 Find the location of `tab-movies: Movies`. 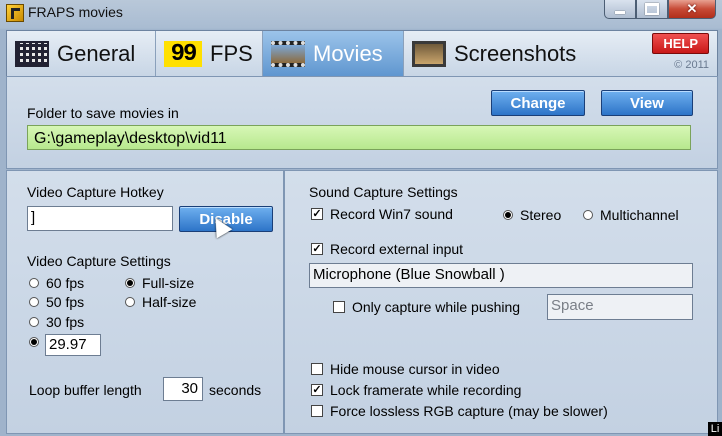

tab-movies: Movies is located at coordinates (333, 54).